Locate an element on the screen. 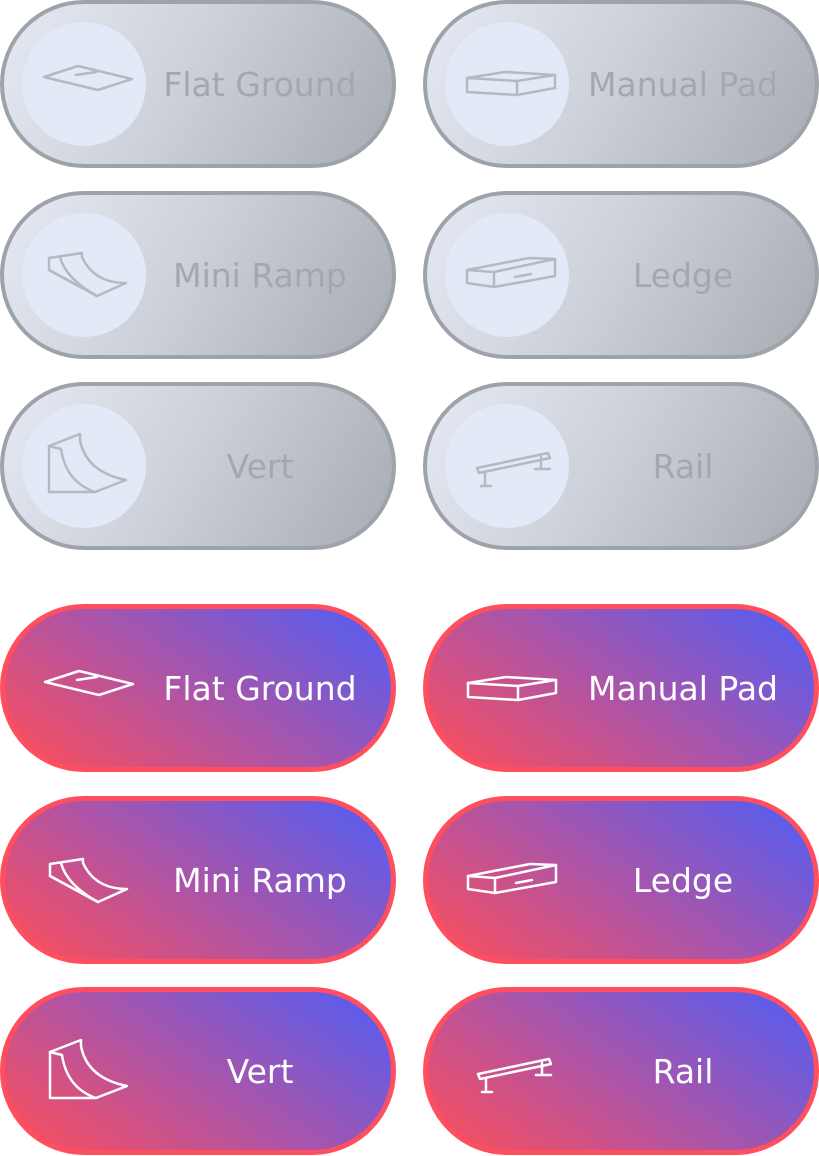 The height and width of the screenshot is (1156, 819). manual-pad-button-inactive: Manual Pad is located at coordinates (621, 84).